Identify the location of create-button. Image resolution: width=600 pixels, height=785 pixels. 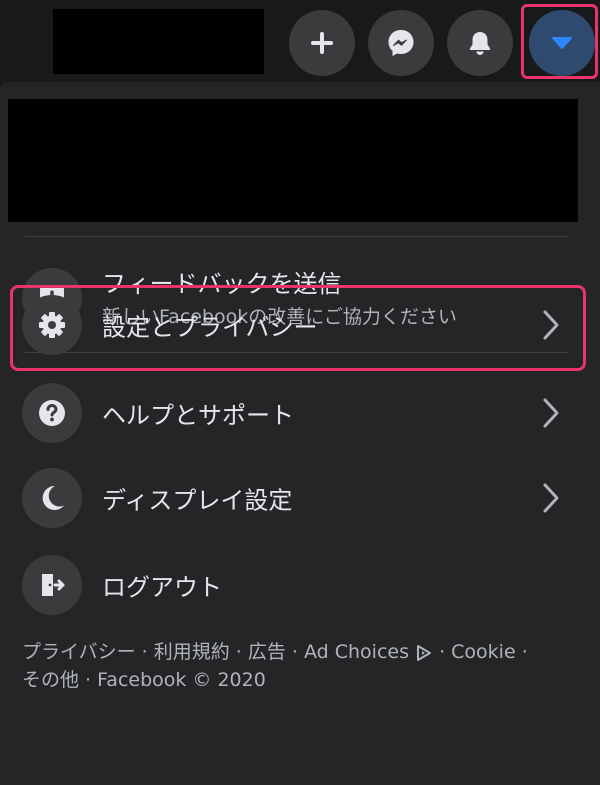
(322, 43).